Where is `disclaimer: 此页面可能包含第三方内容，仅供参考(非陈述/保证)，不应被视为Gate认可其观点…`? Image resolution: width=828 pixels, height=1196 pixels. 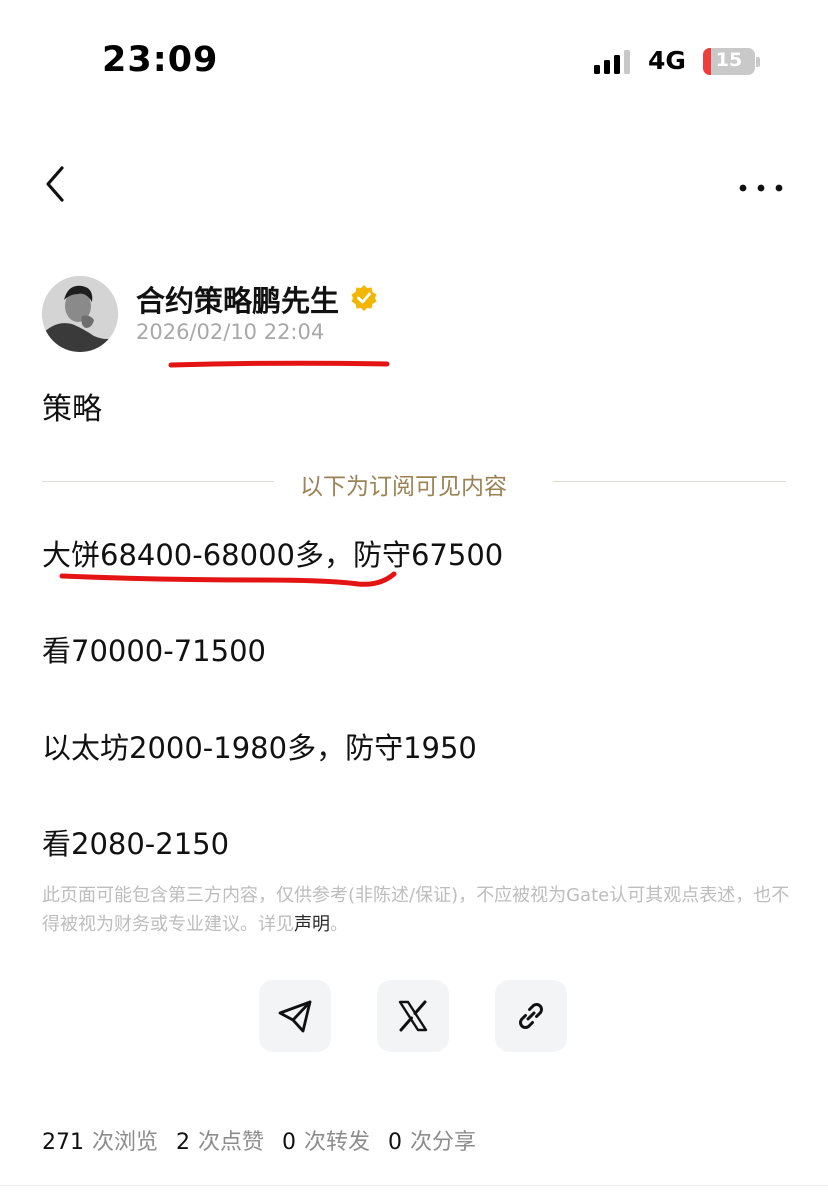 disclaimer: 此页面可能包含第三方内容，仅供参考(非陈述/保证)，不应被视为Gate认可其观点… is located at coordinates (416, 910).